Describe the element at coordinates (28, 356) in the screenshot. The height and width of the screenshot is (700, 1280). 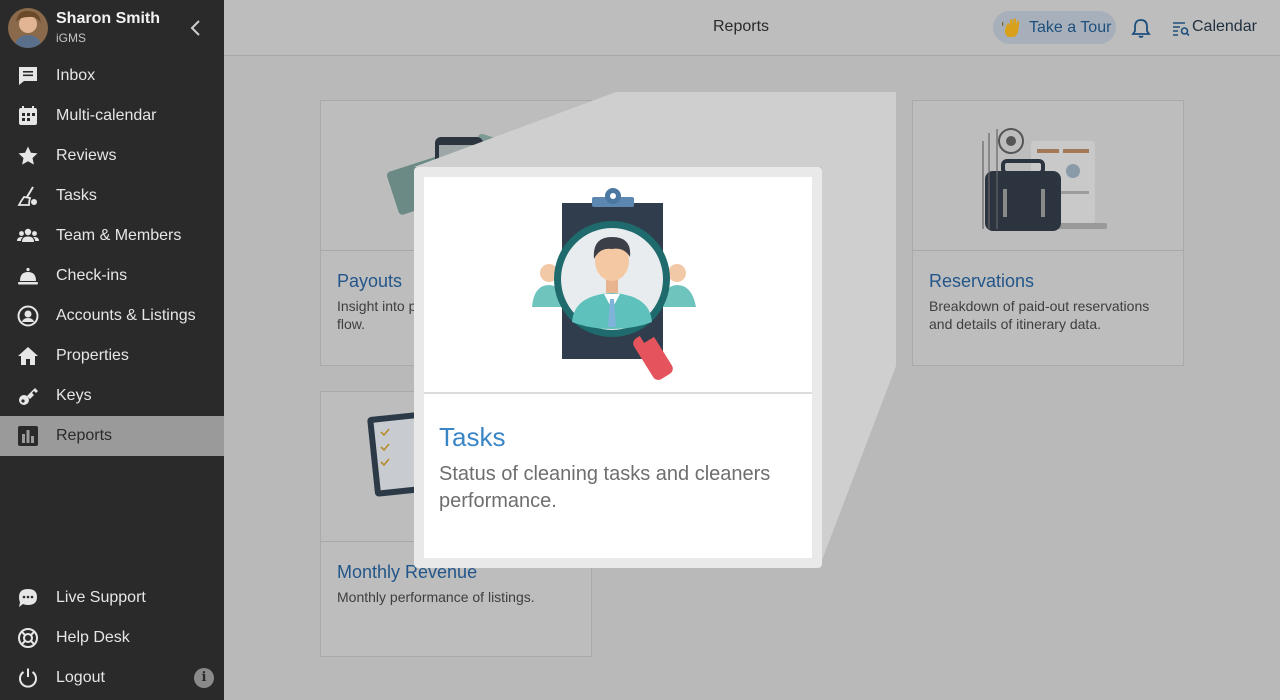
I see `home-icon` at that location.